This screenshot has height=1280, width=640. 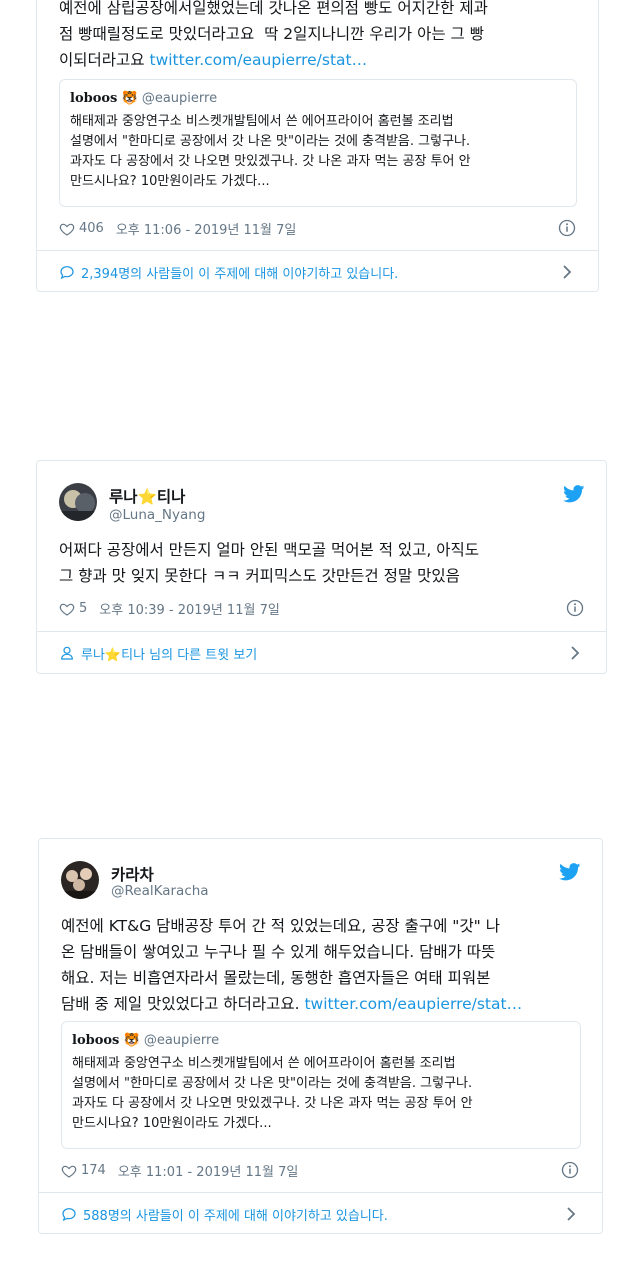 I want to click on user-handle: @RealKaracha, so click(x=160, y=891).